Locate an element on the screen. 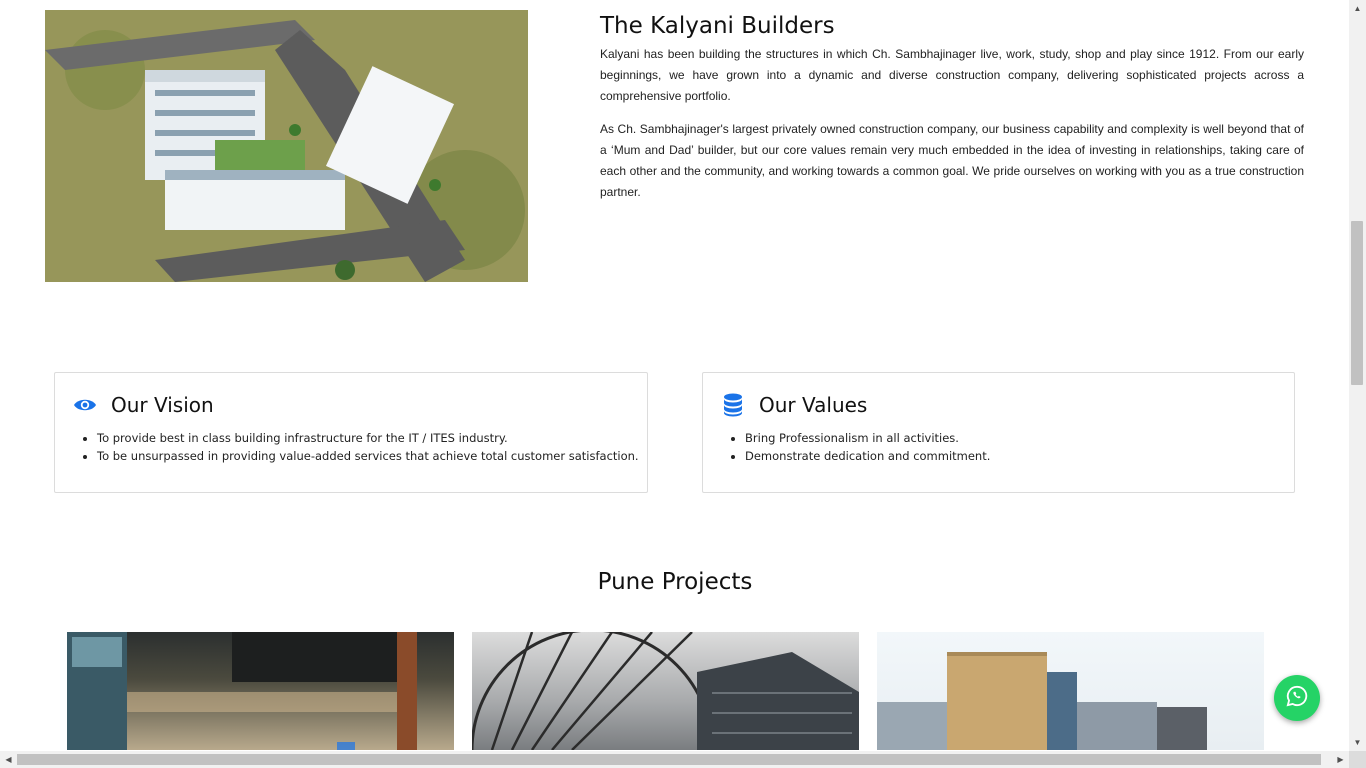 The height and width of the screenshot is (768, 1366). scroll-left-arrow-icon: ◀ is located at coordinates (8, 759).